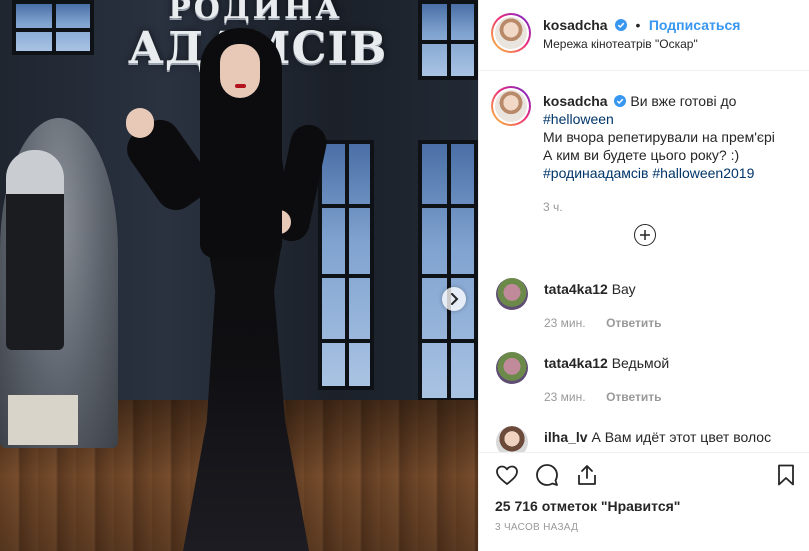  Describe the element at coordinates (53, 27) in the screenshot. I see `photo-window-left` at that location.